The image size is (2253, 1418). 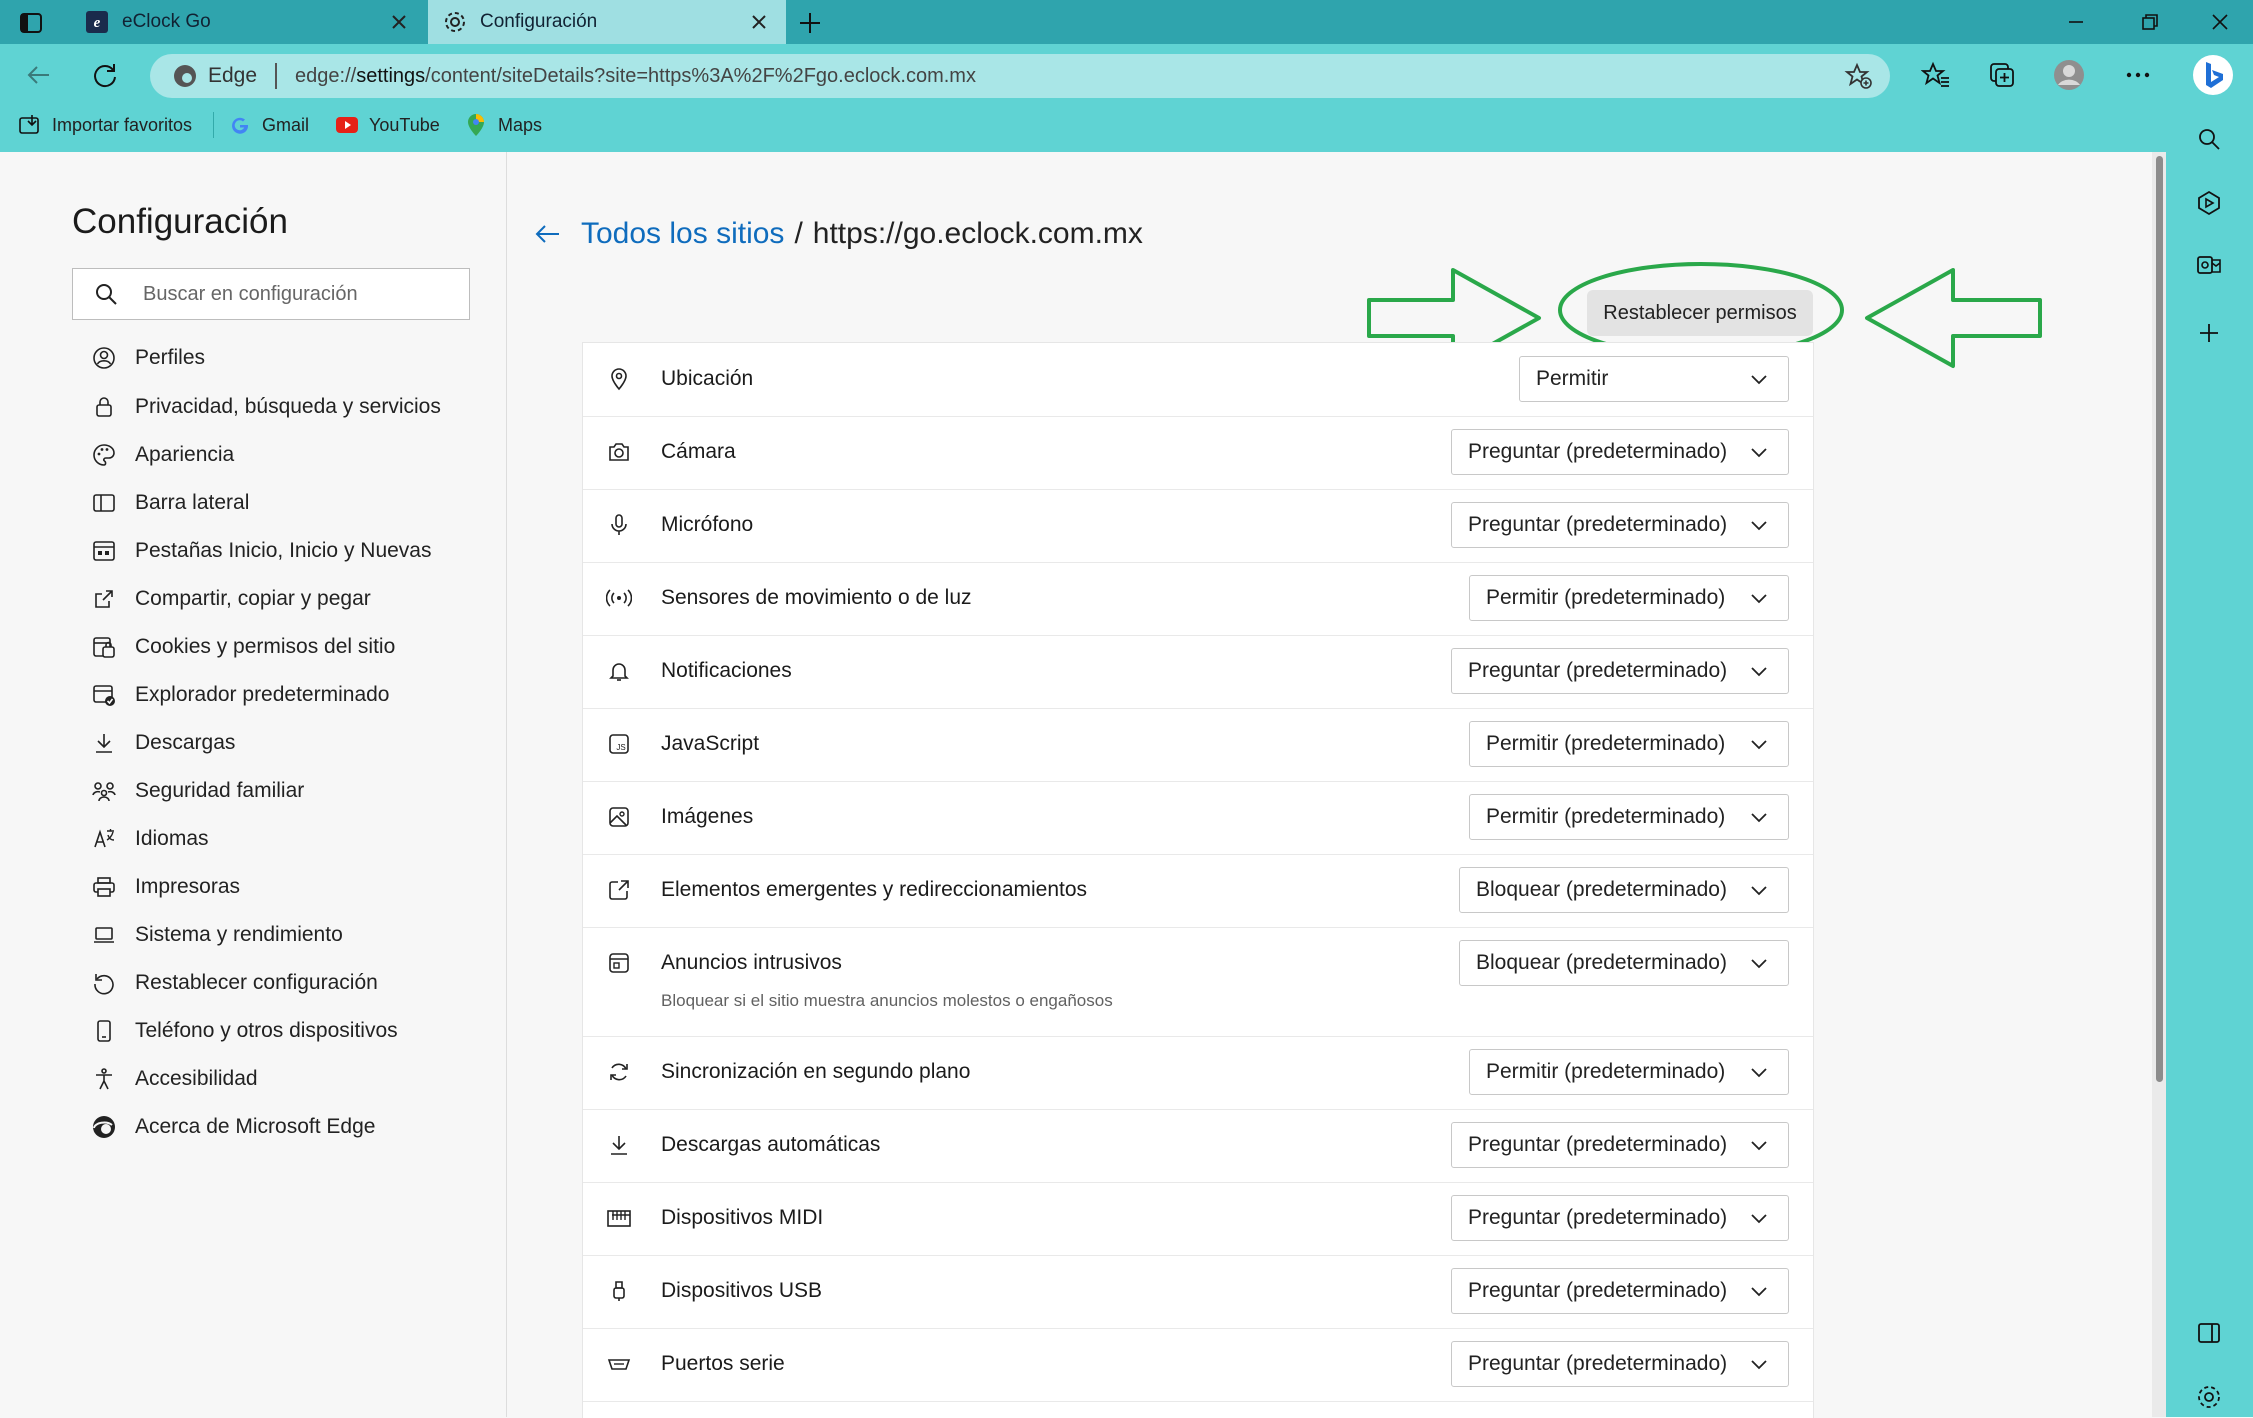 I want to click on permission-row-microfono: Micrófono Preguntar (predeterminado), so click(x=1198, y=526).